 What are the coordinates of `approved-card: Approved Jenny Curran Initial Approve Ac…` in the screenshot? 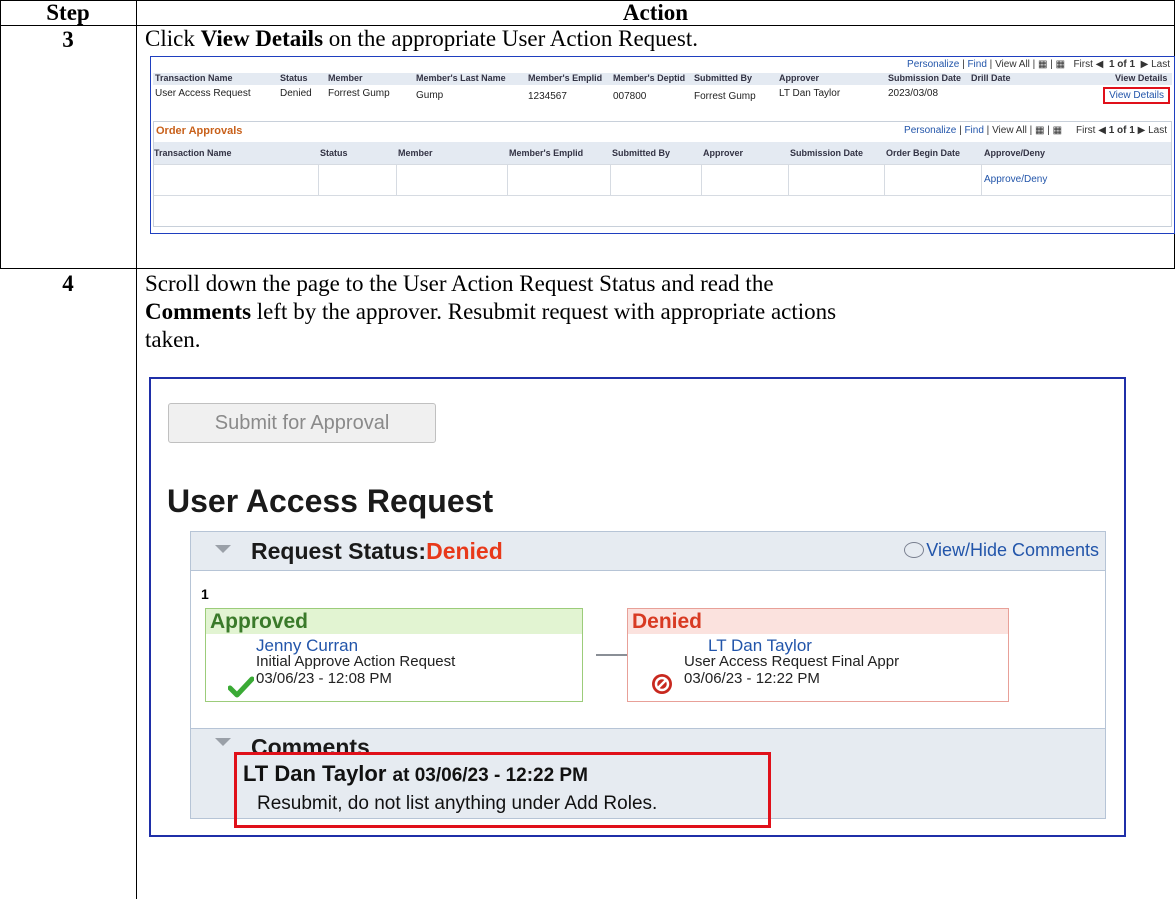 It's located at (394, 655).